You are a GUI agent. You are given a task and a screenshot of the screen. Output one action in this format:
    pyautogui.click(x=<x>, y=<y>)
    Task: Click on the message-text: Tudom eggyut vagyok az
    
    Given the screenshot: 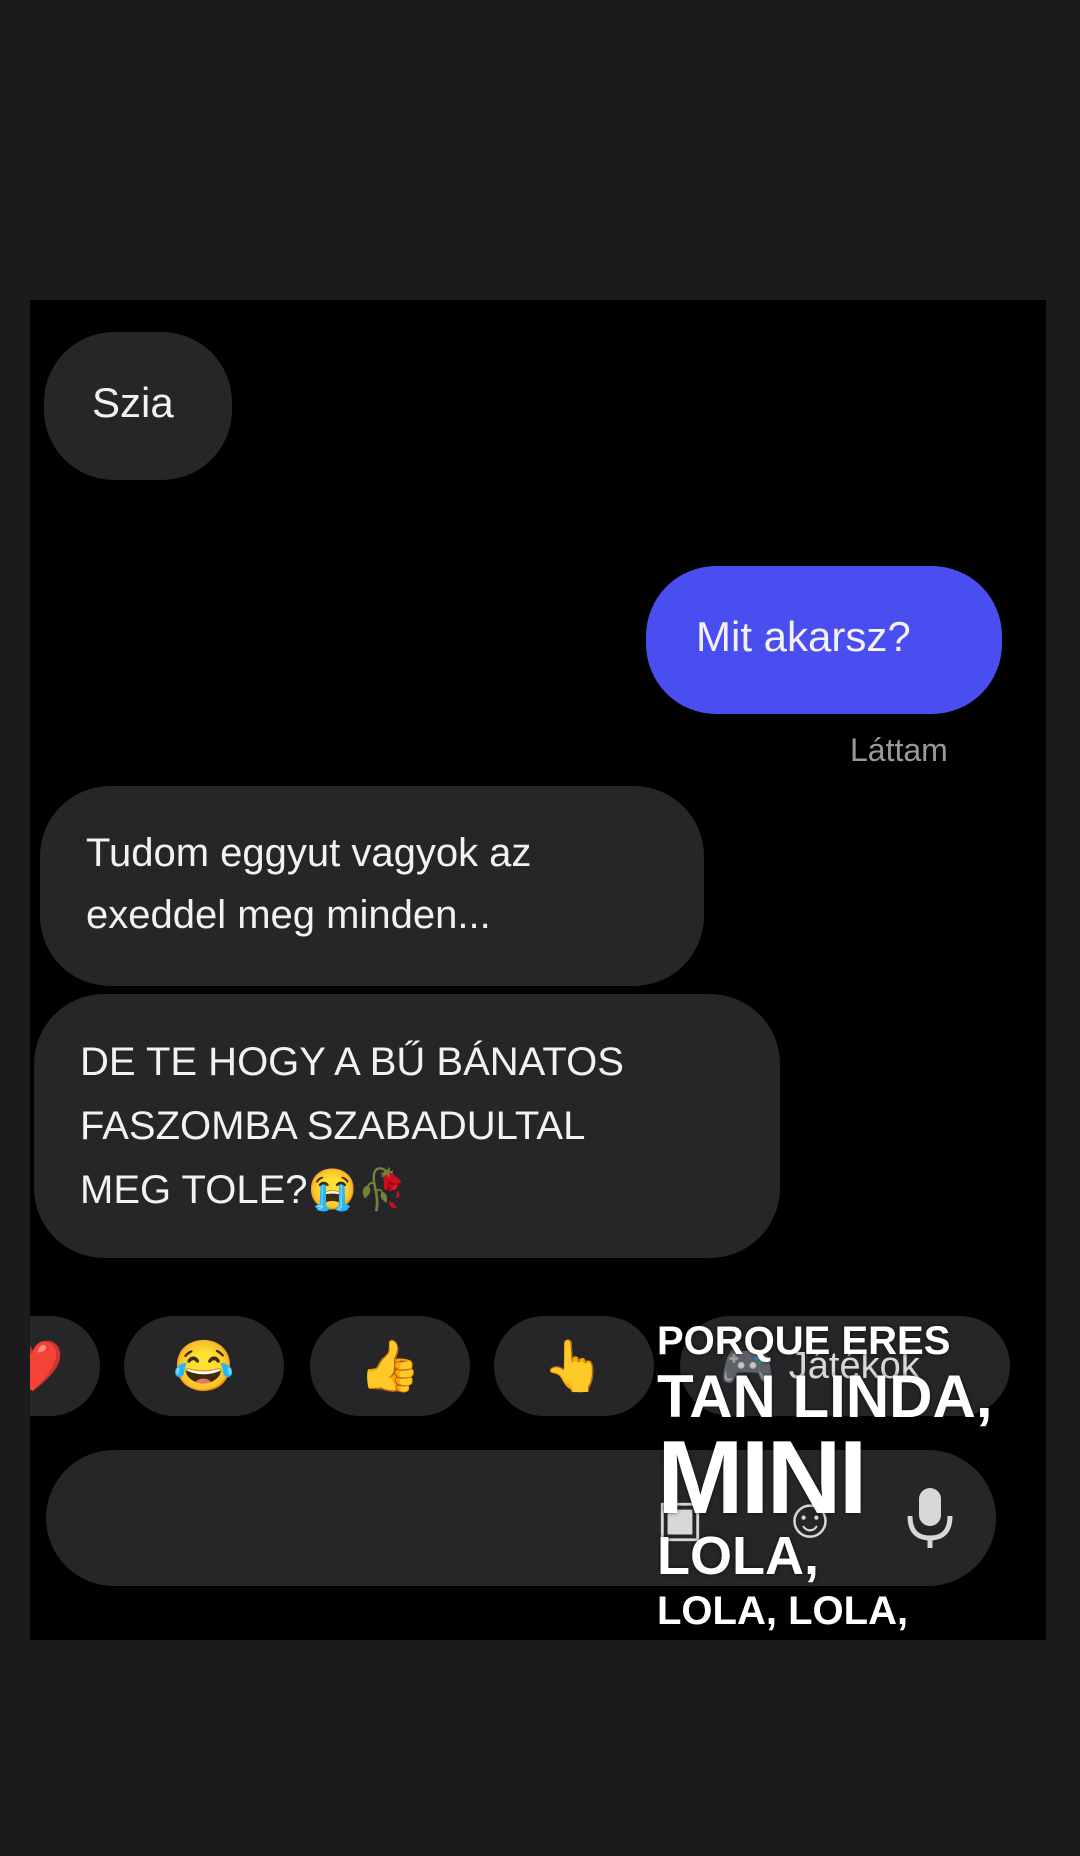 What is the action you would take?
    pyautogui.click(x=309, y=853)
    